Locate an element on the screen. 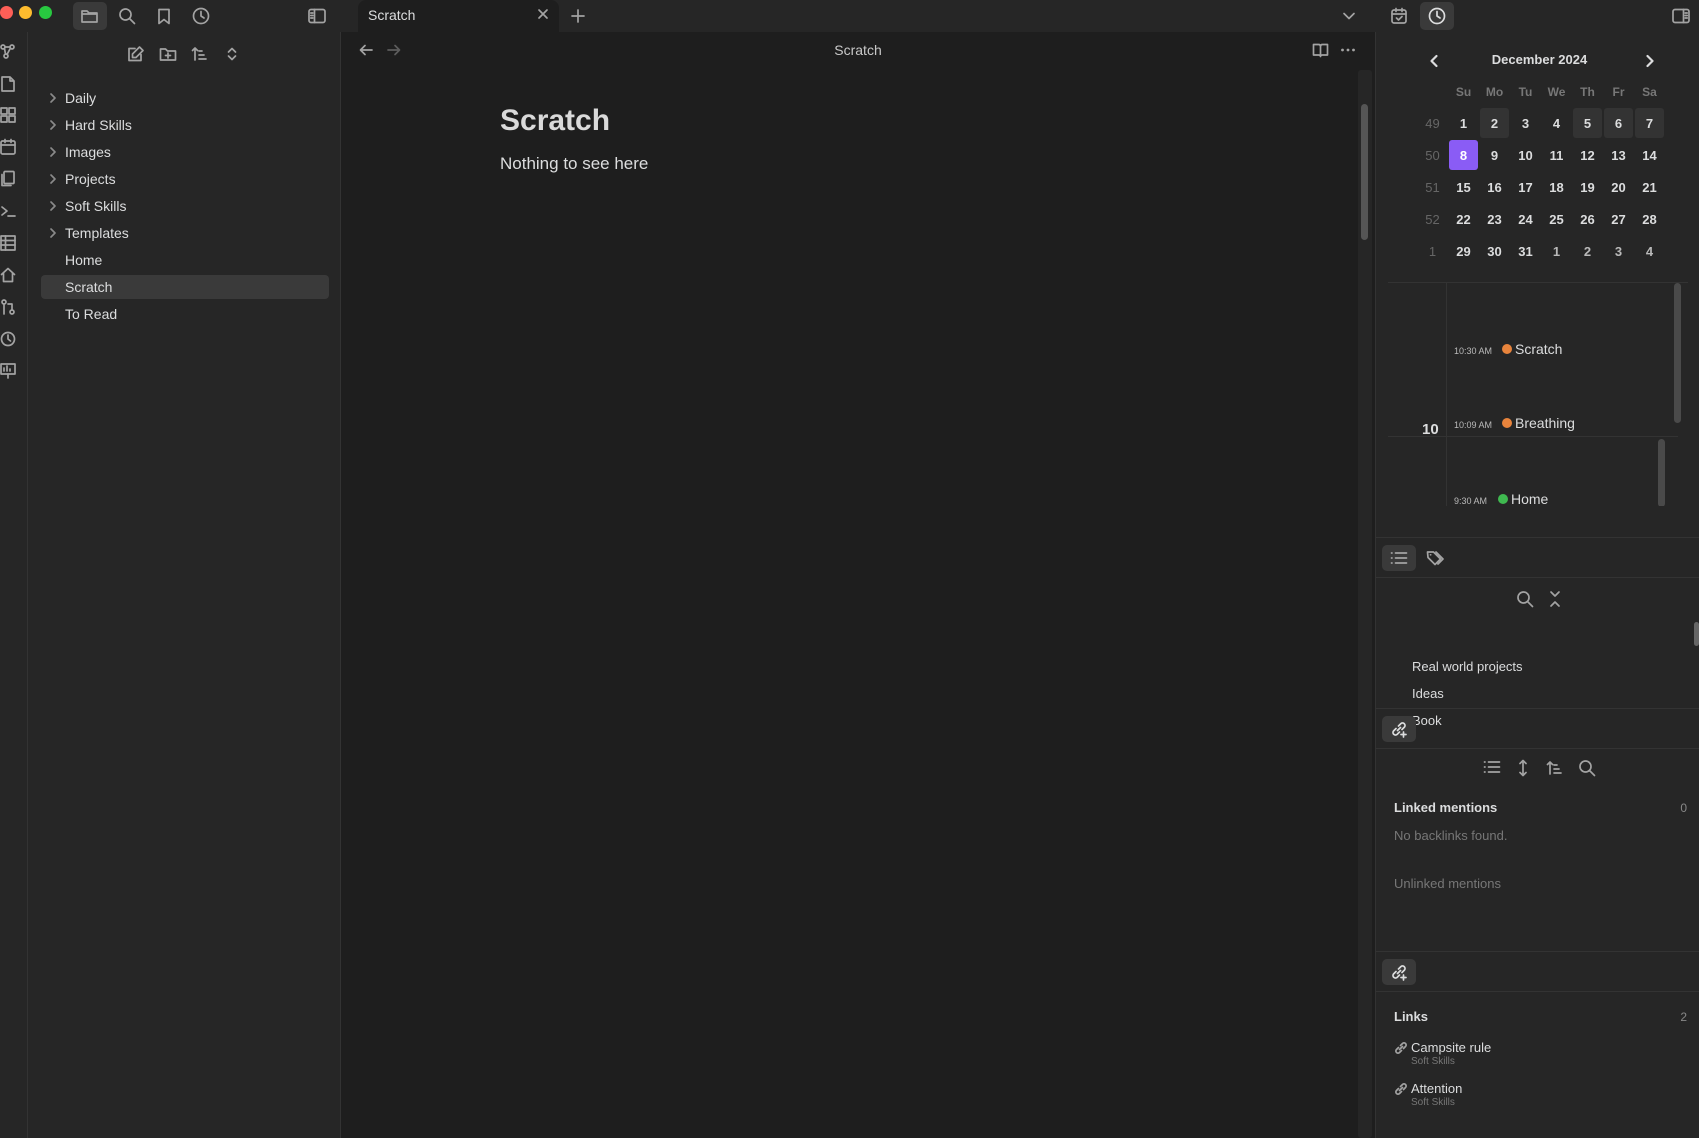 The width and height of the screenshot is (1699, 1138). templates-icon is located at coordinates (8, 179).